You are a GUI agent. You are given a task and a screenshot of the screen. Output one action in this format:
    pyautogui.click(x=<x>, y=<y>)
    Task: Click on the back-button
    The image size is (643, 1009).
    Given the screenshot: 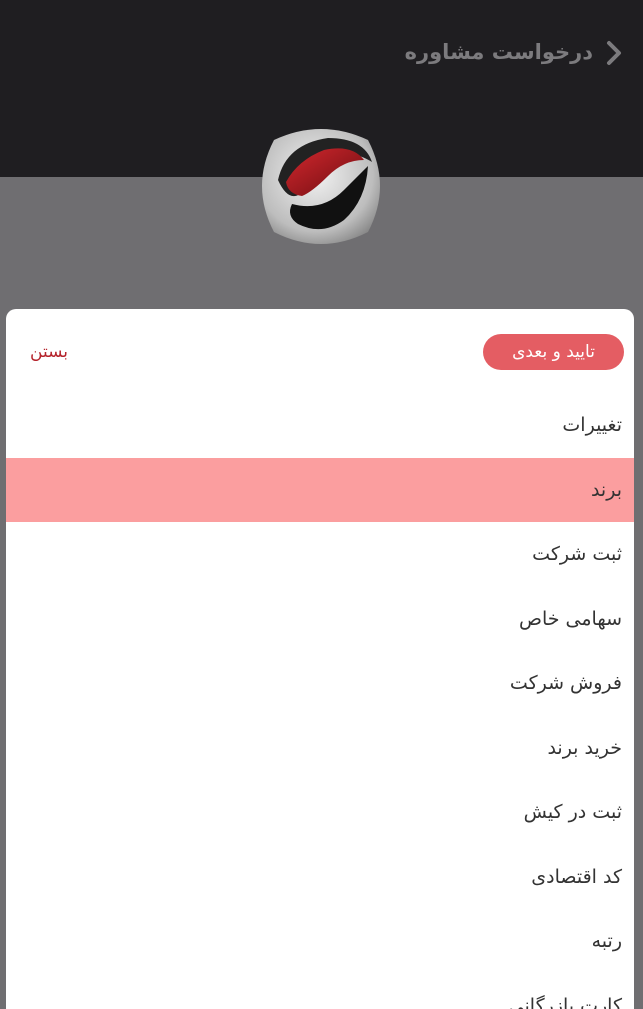 What is the action you would take?
    pyautogui.click(x=614, y=53)
    